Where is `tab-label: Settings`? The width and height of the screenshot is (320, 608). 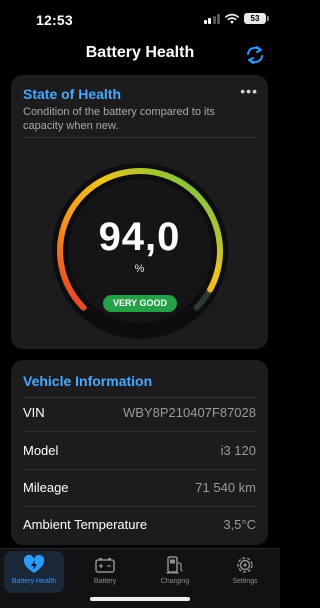
tab-label: Settings is located at coordinates (245, 581).